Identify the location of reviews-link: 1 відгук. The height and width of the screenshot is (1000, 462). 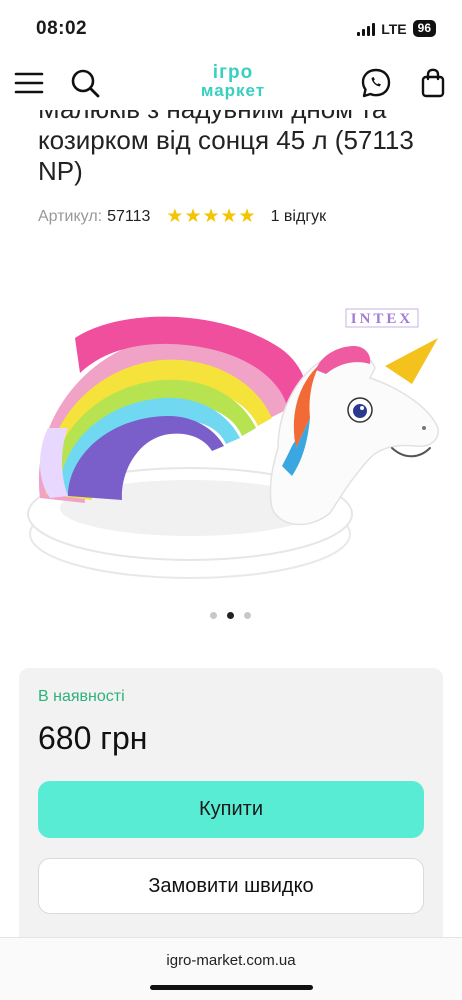
(299, 217).